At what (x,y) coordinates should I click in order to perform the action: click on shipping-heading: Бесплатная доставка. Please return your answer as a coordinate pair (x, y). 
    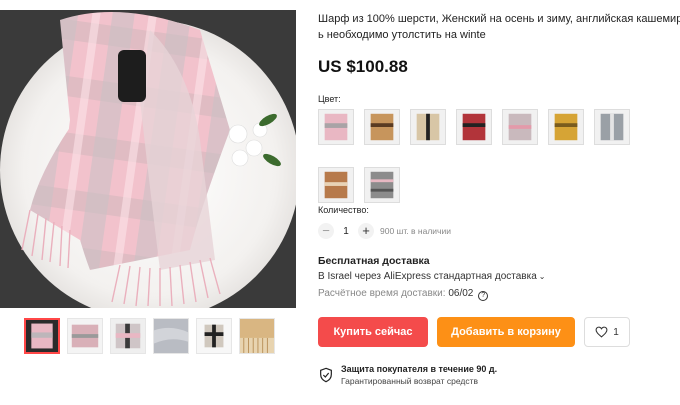
    Looking at the image, I should click on (374, 261).